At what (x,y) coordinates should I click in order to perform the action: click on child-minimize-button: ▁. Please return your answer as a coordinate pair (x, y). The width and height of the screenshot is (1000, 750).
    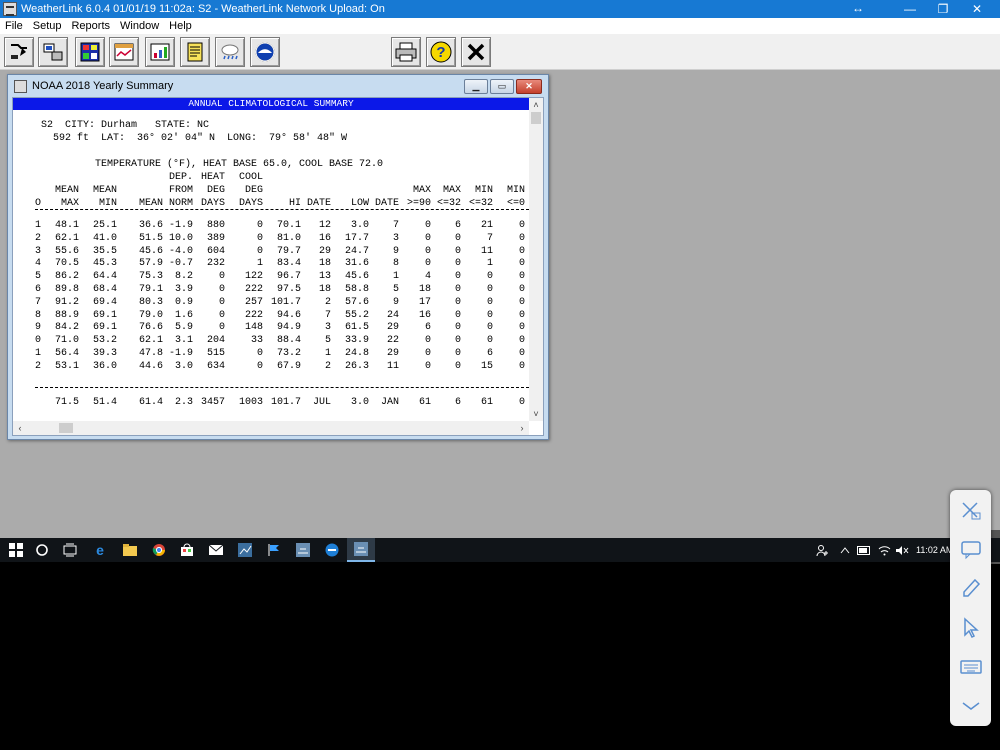
    Looking at the image, I should click on (476, 86).